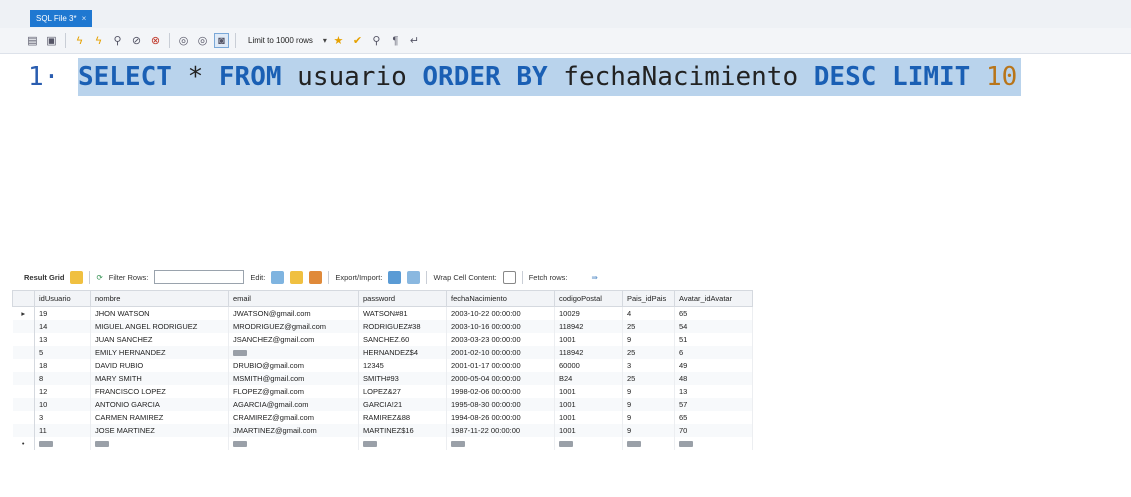 This screenshot has width=1131, height=497. Describe the element at coordinates (159, 339) in the screenshot. I see `table-cell: JUAN SANCHEZ` at that location.